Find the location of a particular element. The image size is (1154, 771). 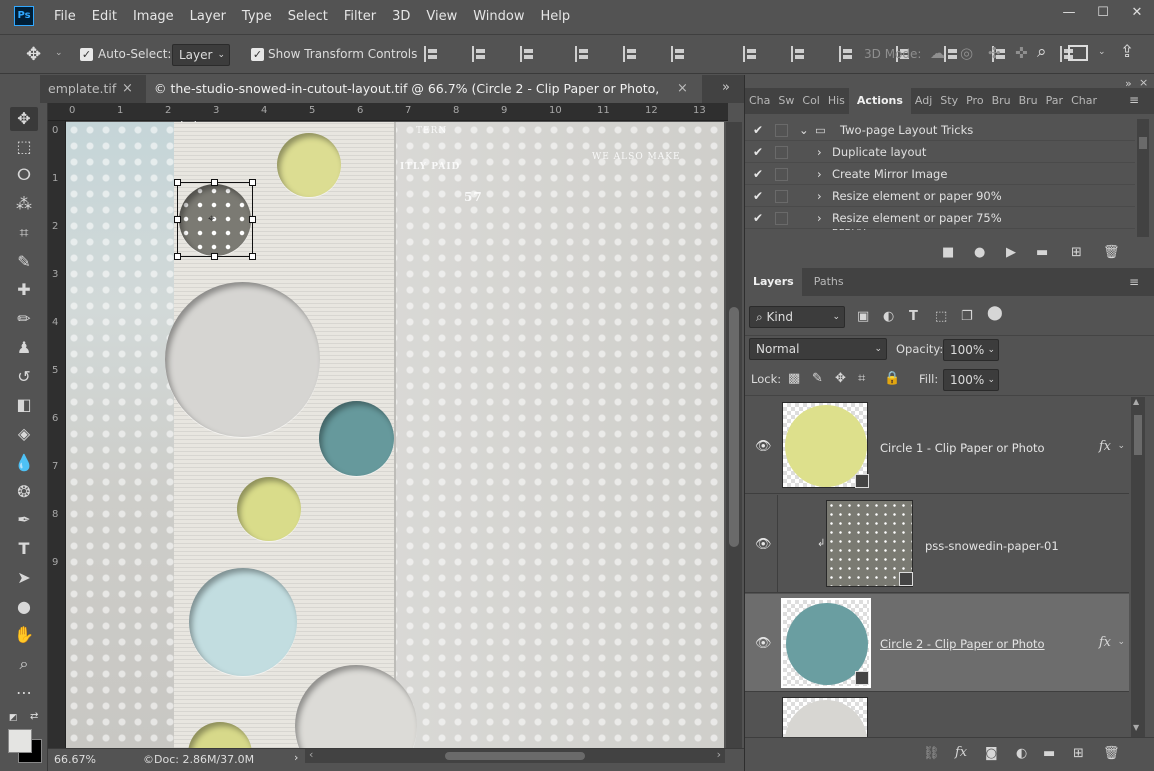

filter-adjustment-icon: ◐ is located at coordinates (888, 316).